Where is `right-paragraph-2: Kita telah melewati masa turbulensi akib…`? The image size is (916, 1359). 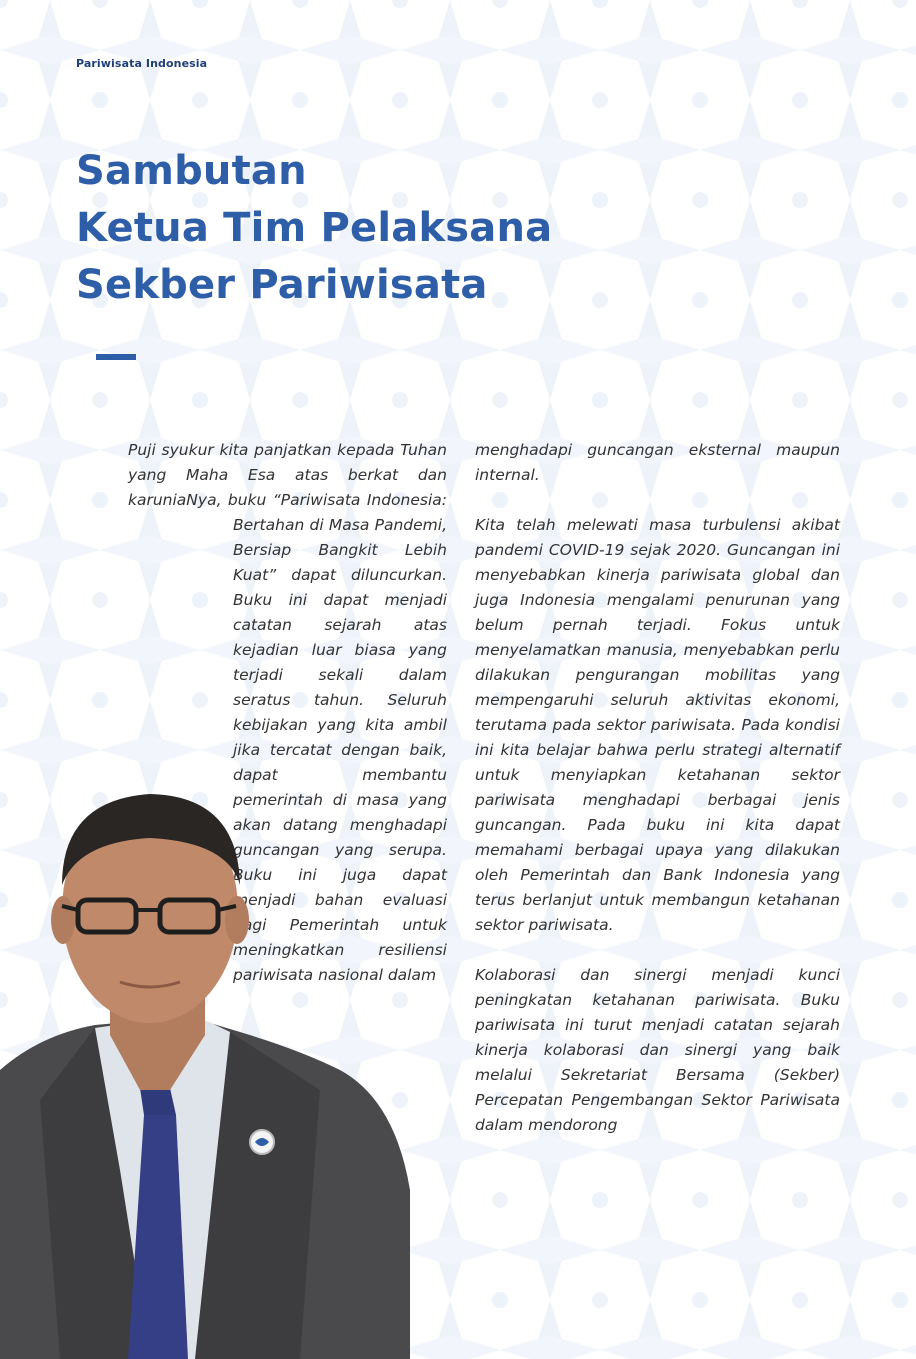
right-paragraph-2: Kita telah melewati masa turbulensi akib… is located at coordinates (657, 725).